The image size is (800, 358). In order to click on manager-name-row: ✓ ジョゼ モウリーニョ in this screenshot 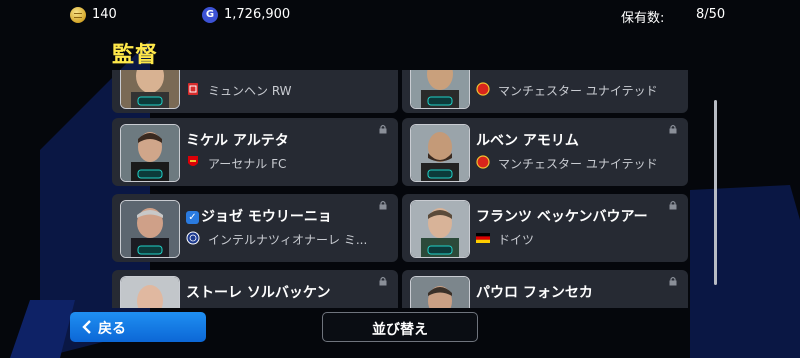, I will do `click(259, 216)`.